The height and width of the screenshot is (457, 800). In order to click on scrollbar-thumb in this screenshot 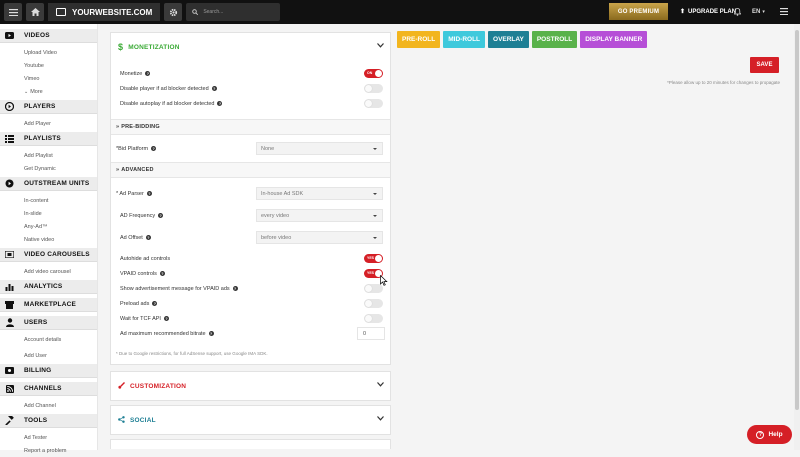, I will do `click(797, 220)`.